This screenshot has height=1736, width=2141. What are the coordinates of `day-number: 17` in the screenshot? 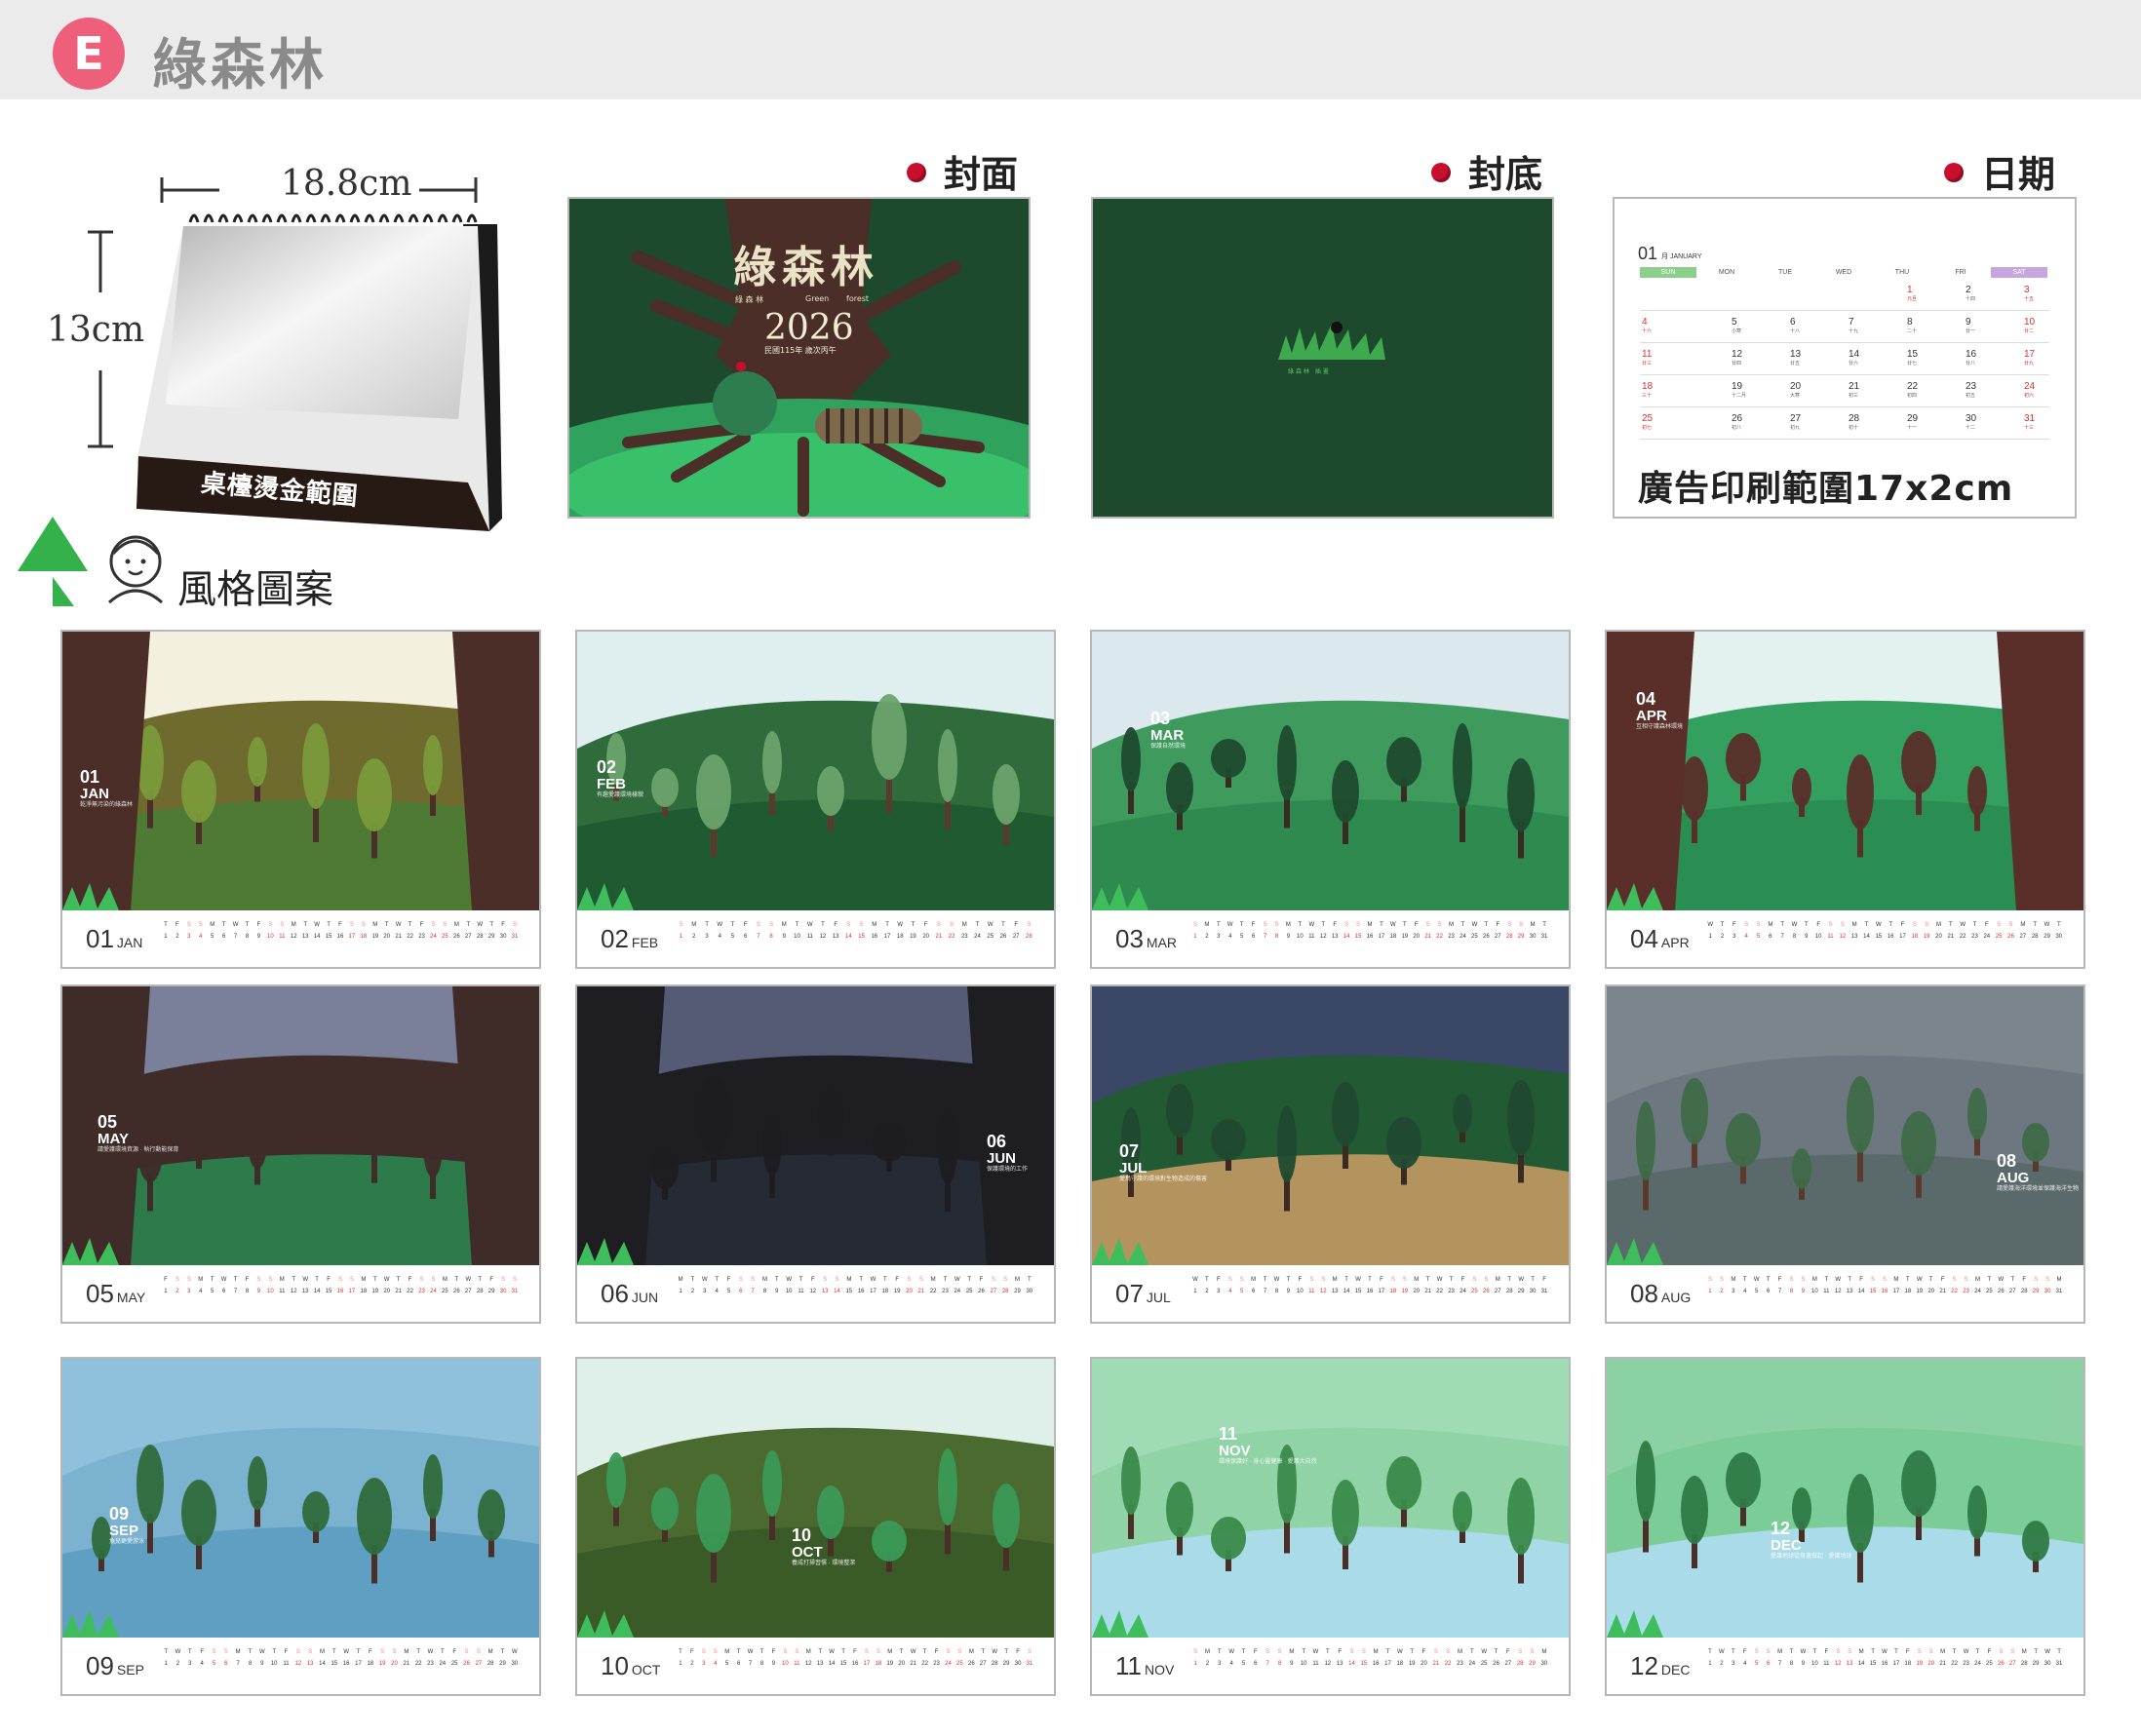 It's located at (867, 1664).